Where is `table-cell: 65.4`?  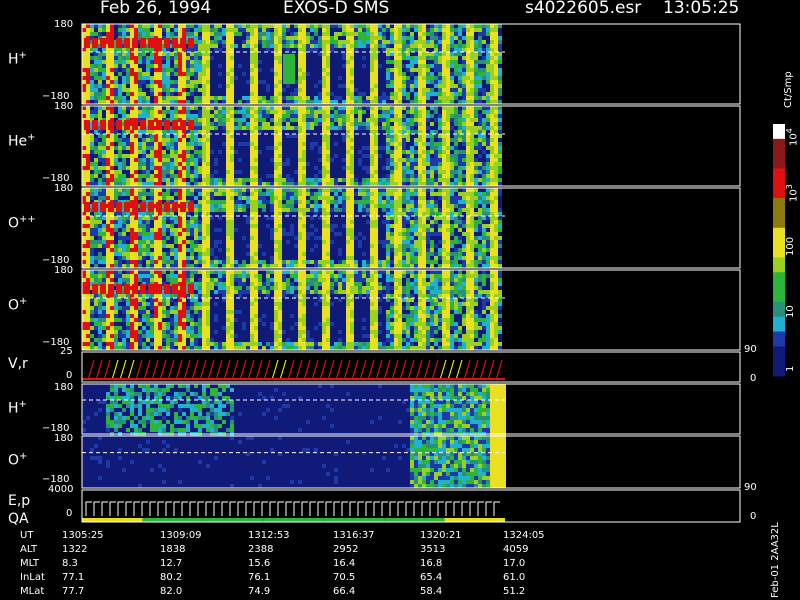
table-cell: 65.4 is located at coordinates (431, 577).